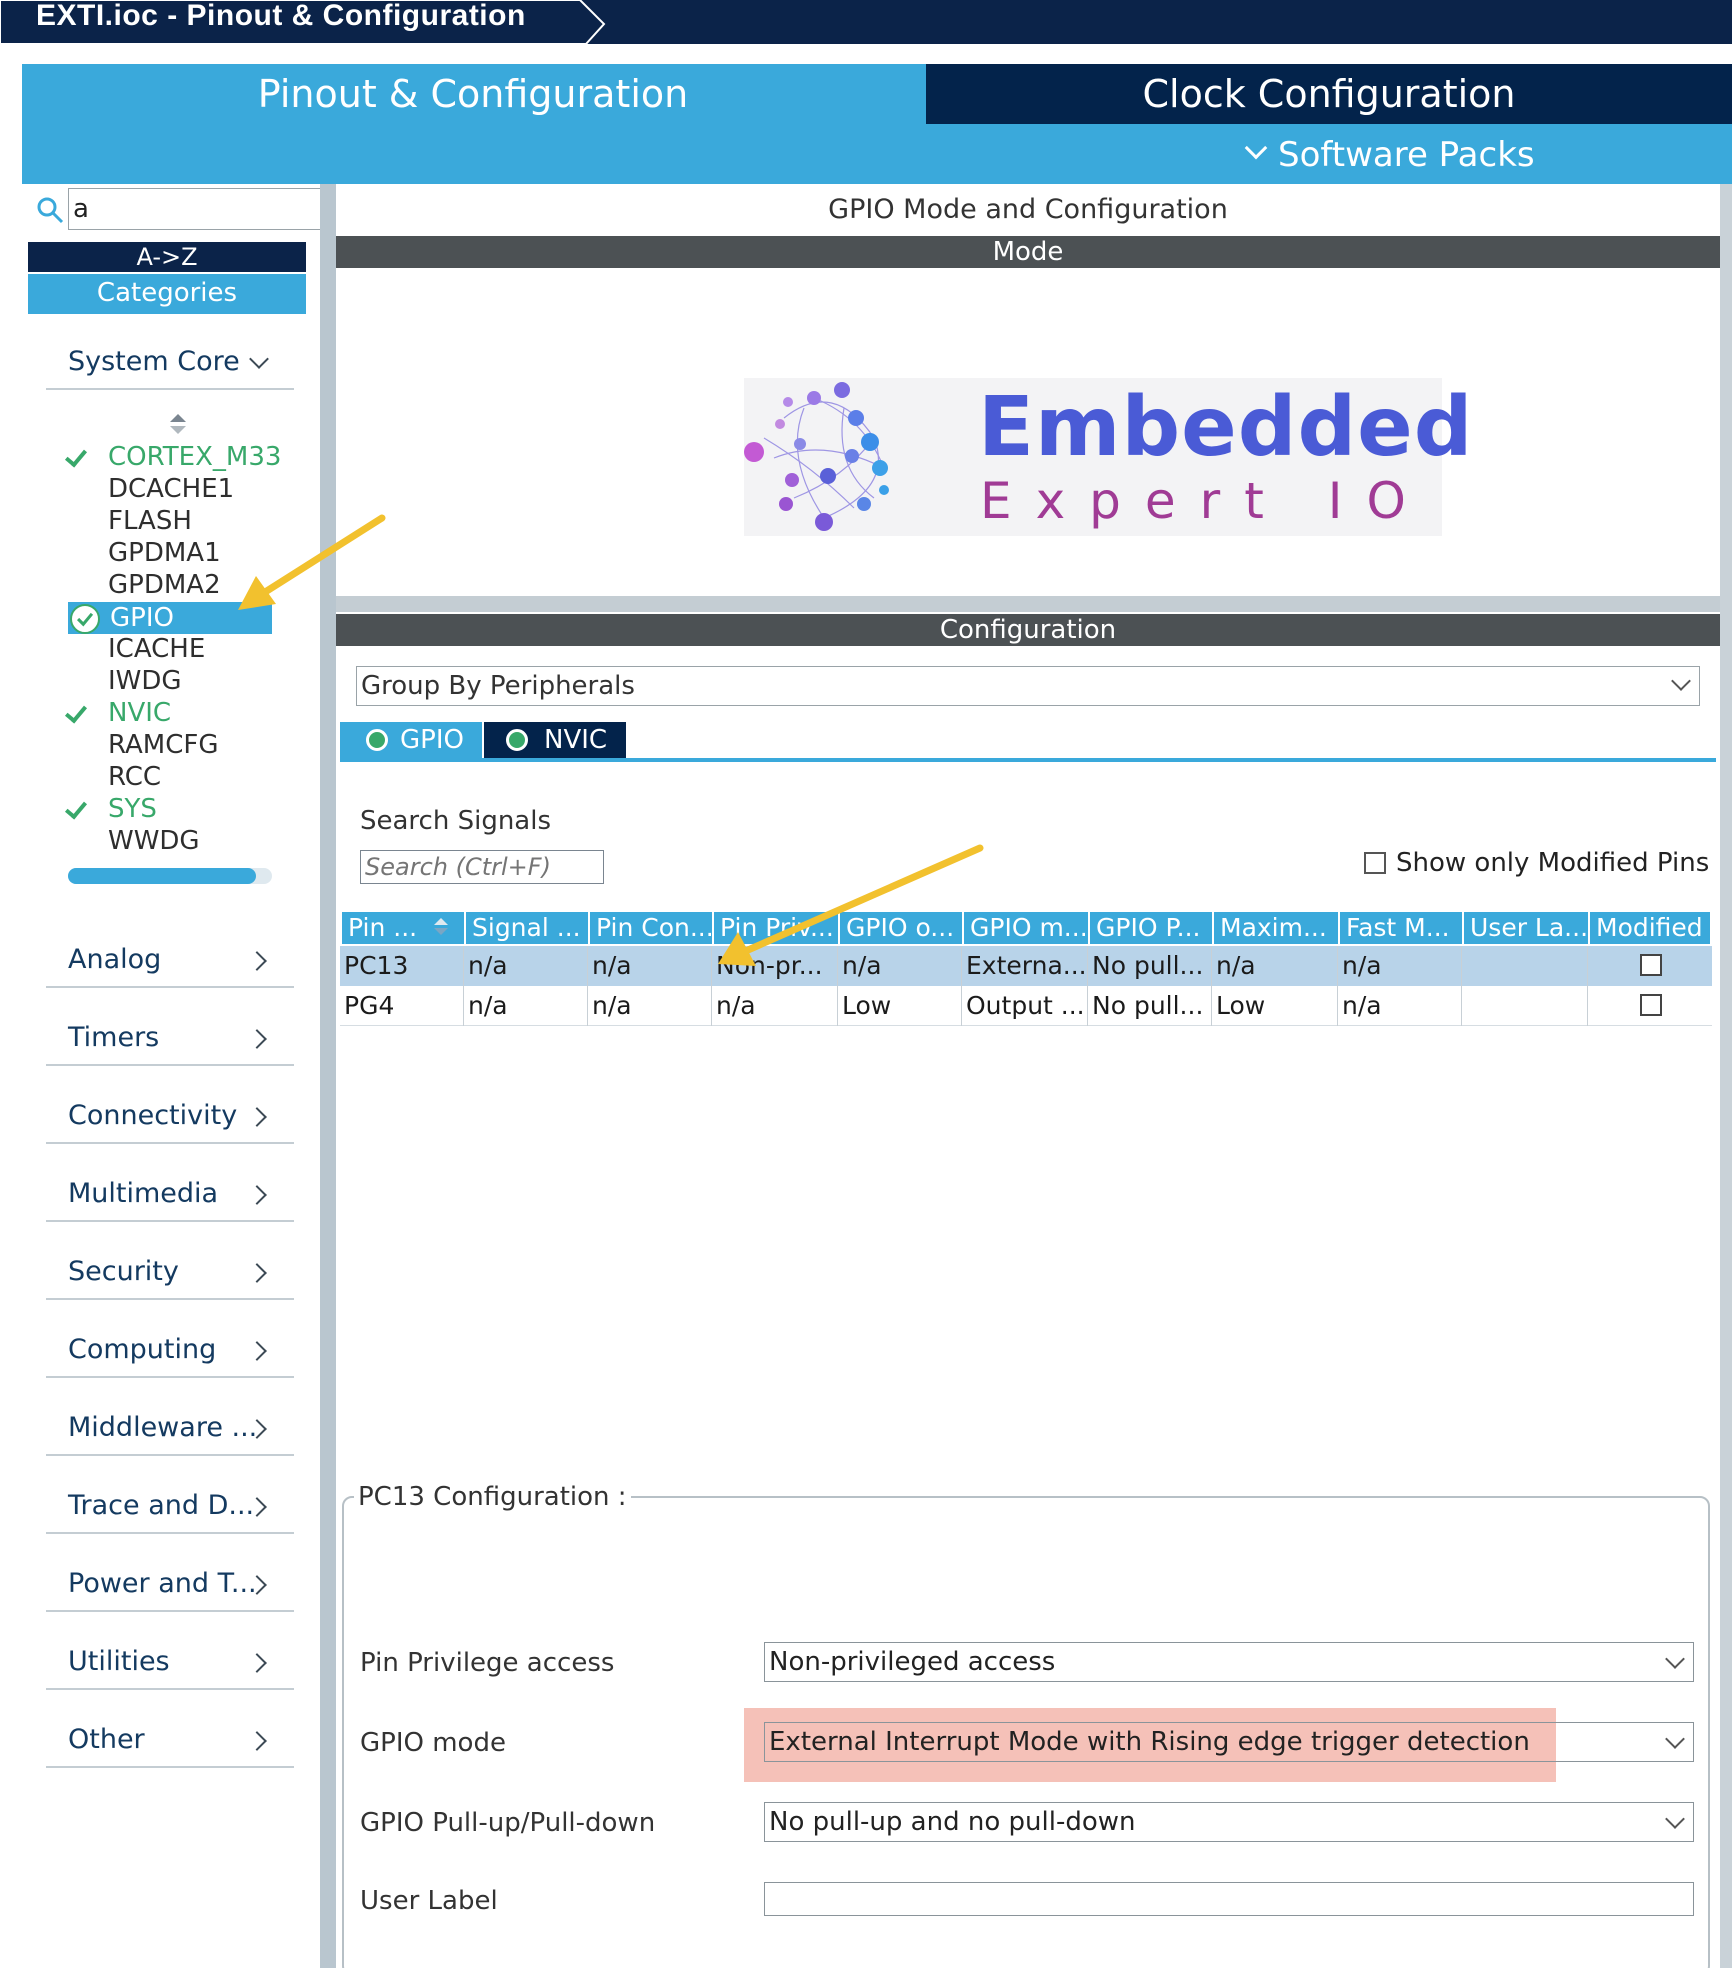 The image size is (1732, 1968). What do you see at coordinates (487, 1663) in the screenshot?
I see `pin-privilege-label: Pin Privilege access` at bounding box center [487, 1663].